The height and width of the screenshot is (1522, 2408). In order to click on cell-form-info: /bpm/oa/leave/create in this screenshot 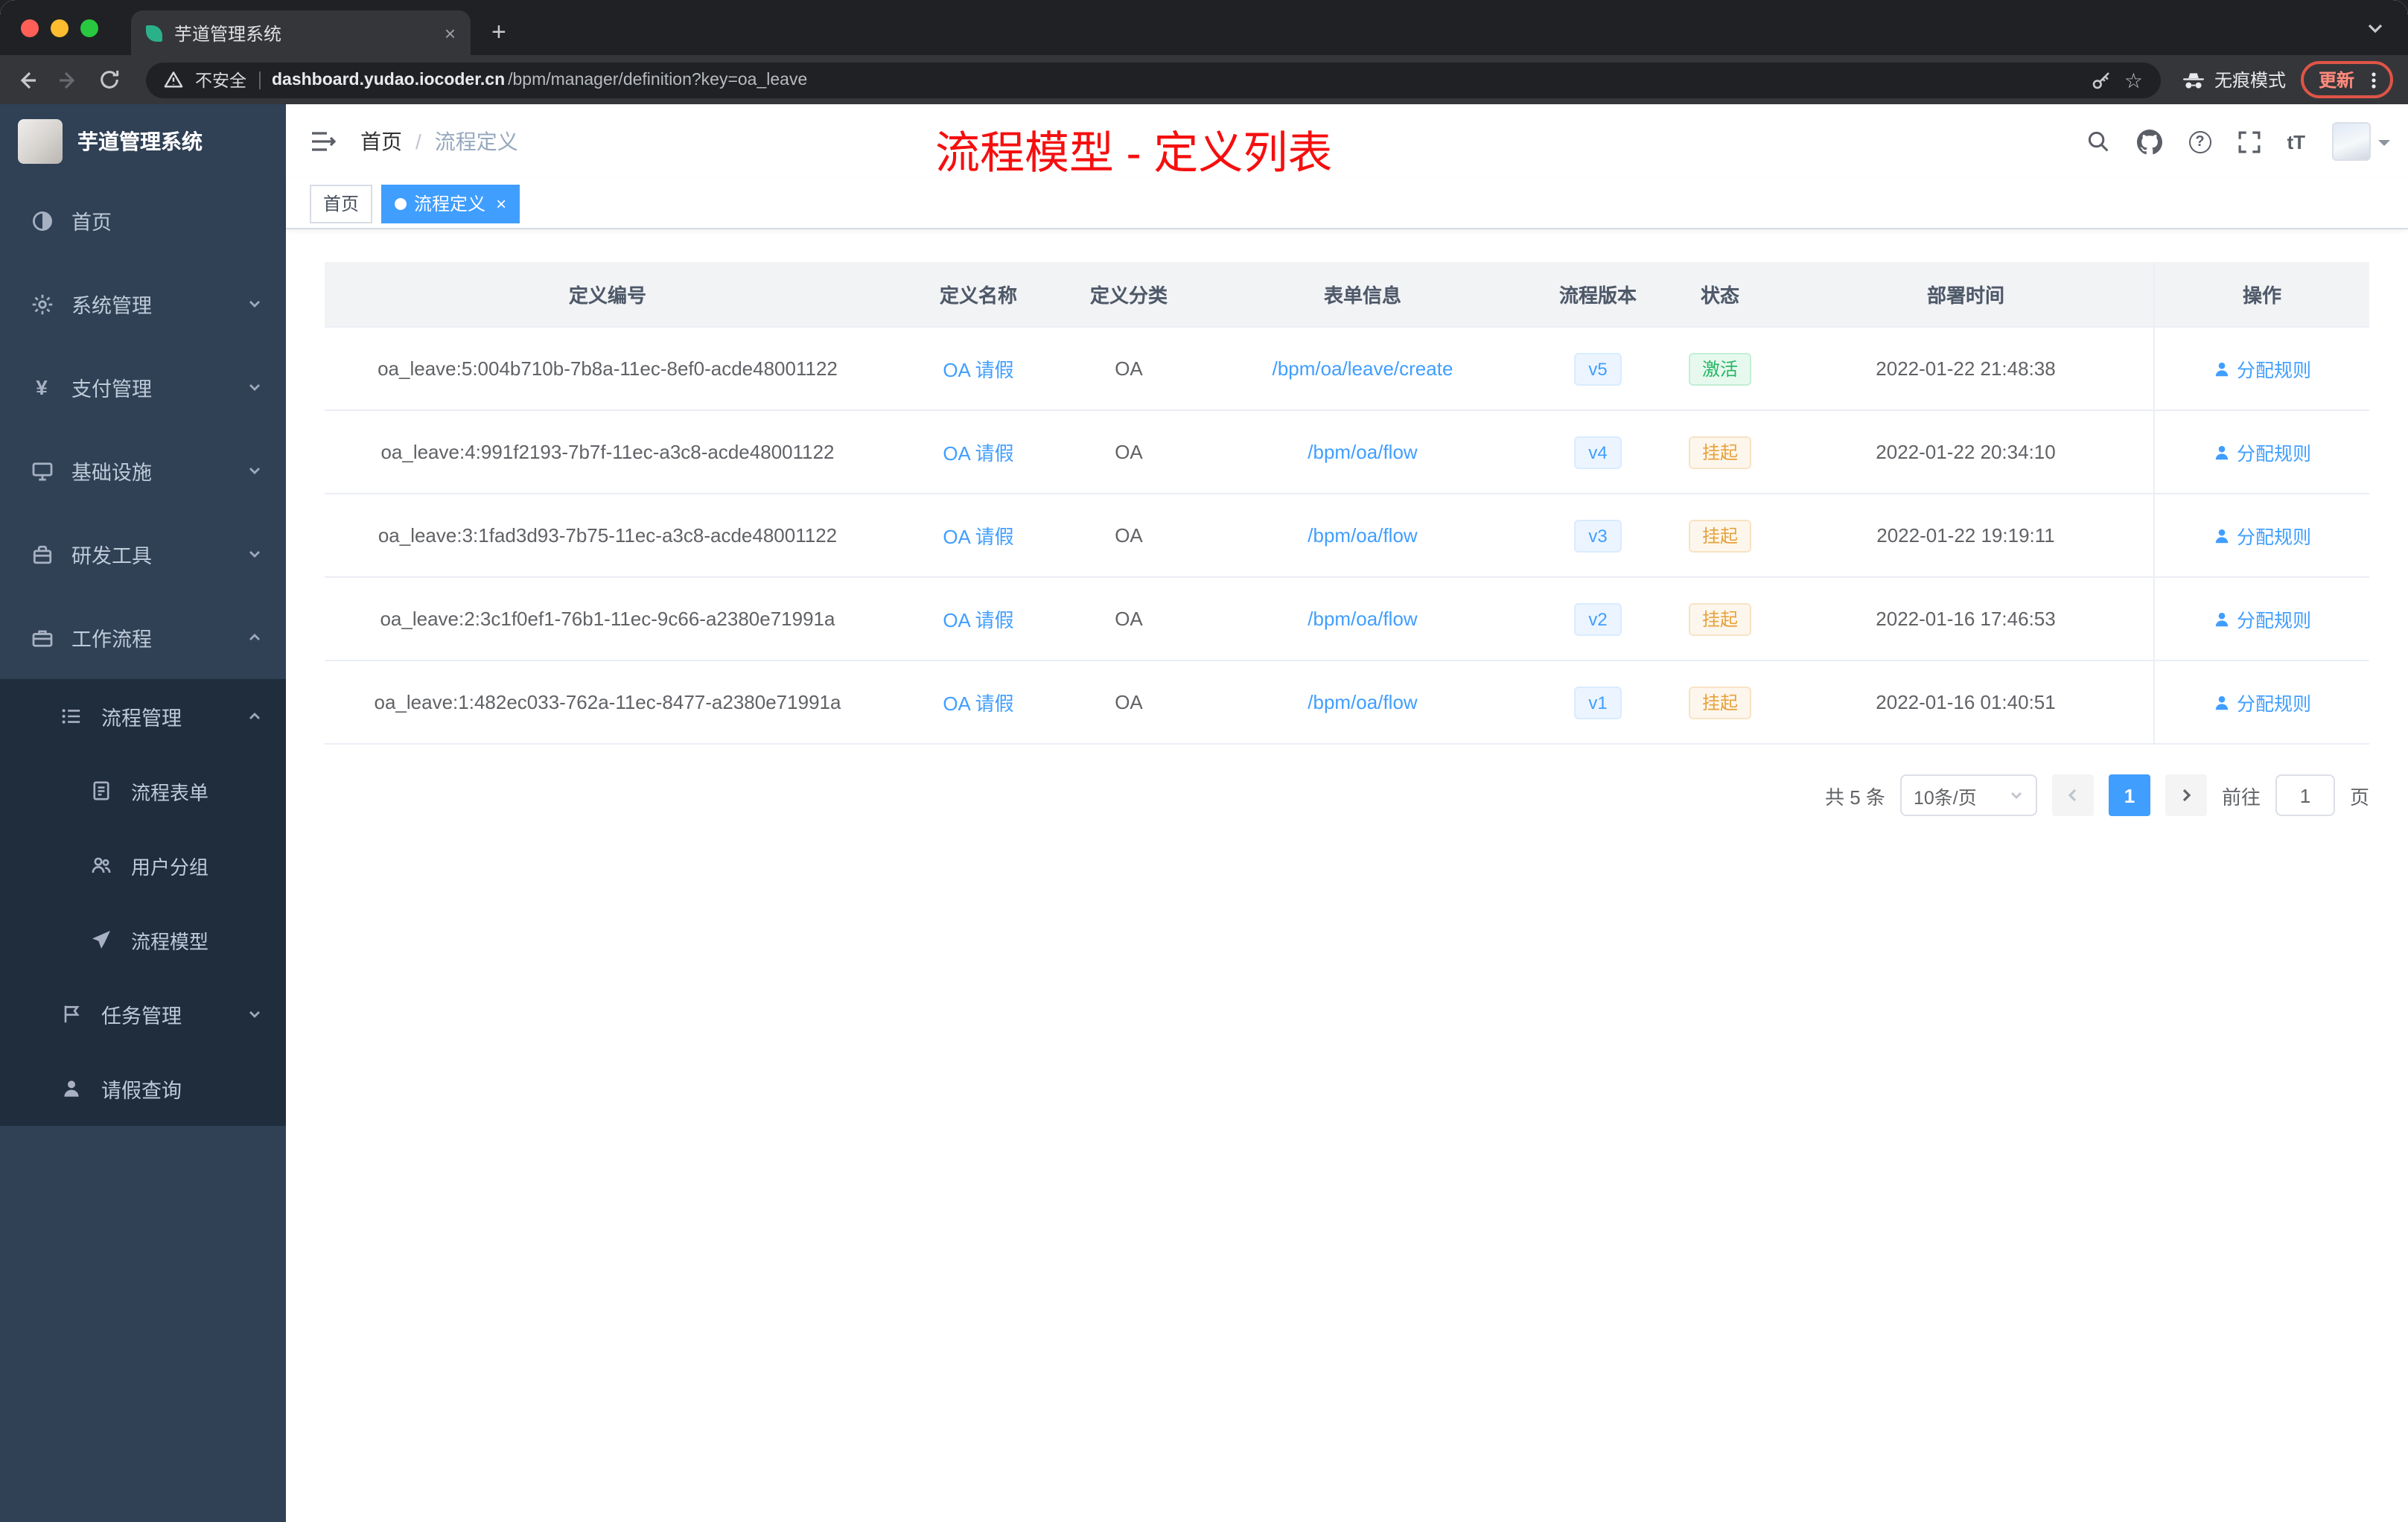, I will do `click(1362, 369)`.